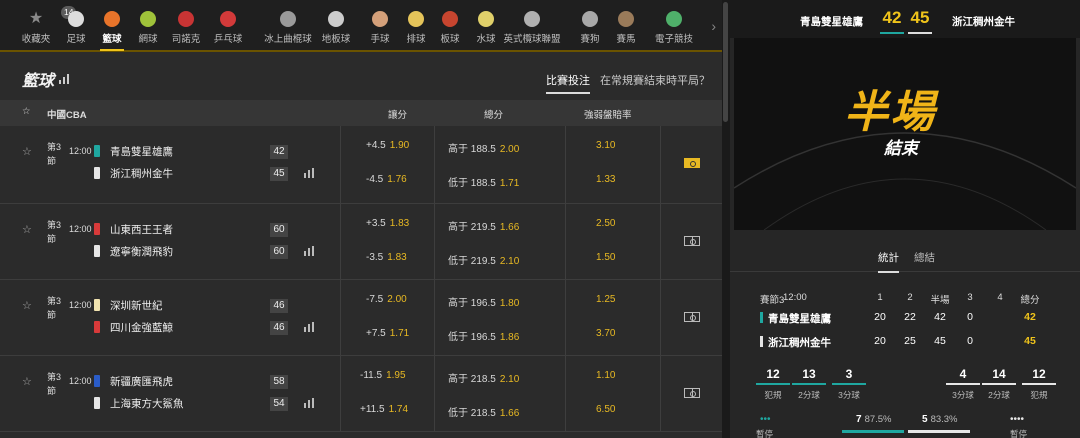 This screenshot has width=1080, height=438. I want to click on total-odd: 高于 188.5 2.00, so click(483, 147).